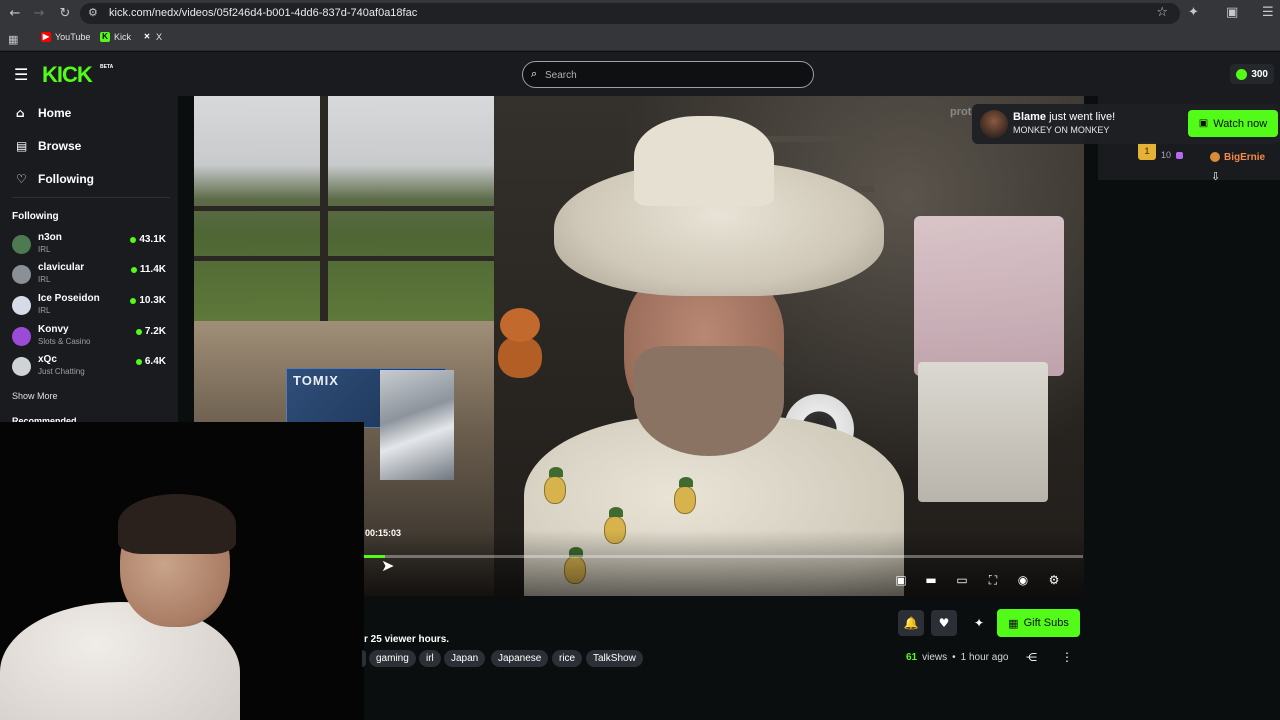  Describe the element at coordinates (1203, 123) in the screenshot. I see `tv-icon: ▣` at that location.